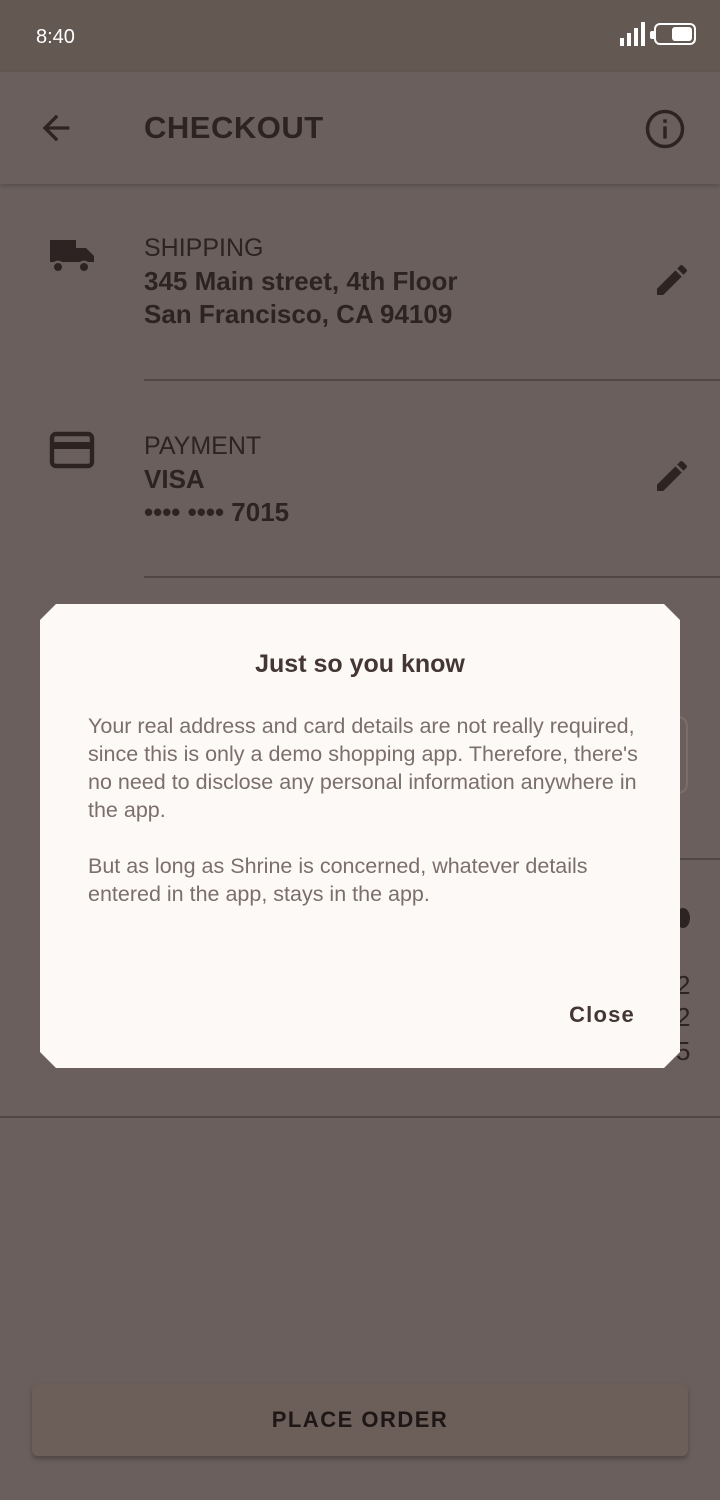 This screenshot has width=720, height=1500. Describe the element at coordinates (602, 1015) in the screenshot. I see `close-button: Close` at that location.